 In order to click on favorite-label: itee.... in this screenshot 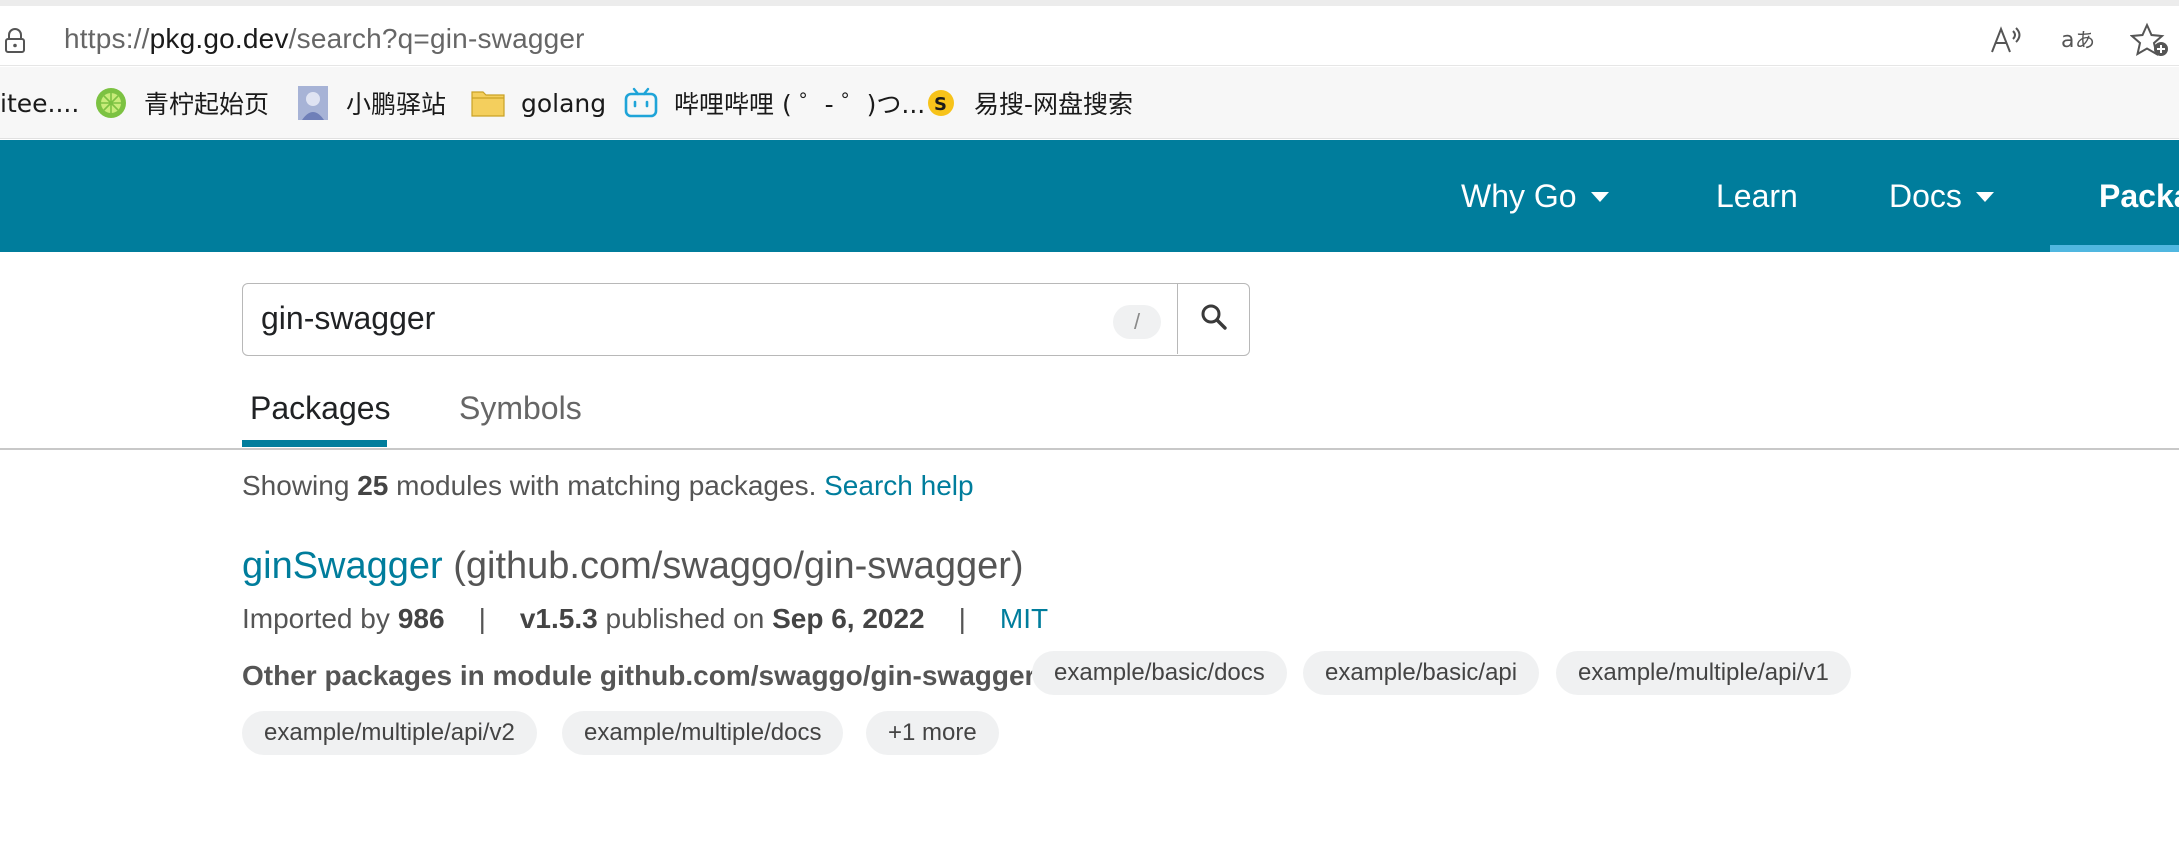, I will do `click(40, 103)`.